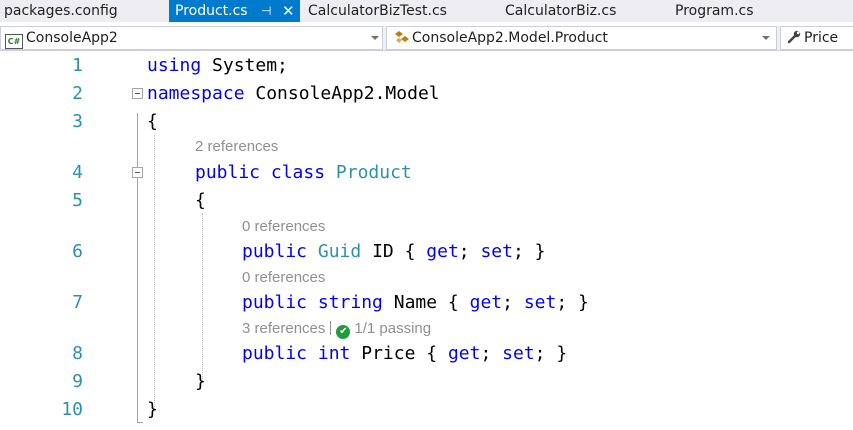  I want to click on class-icon, so click(402, 37).